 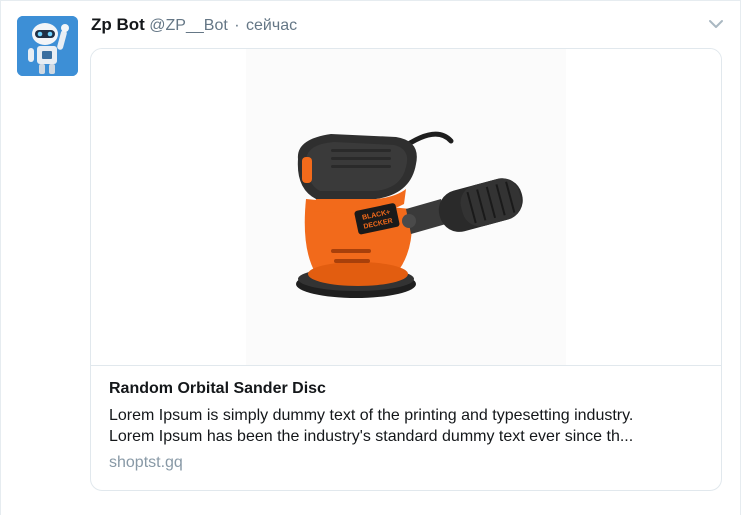 I want to click on chevron-down-icon, so click(x=716, y=24).